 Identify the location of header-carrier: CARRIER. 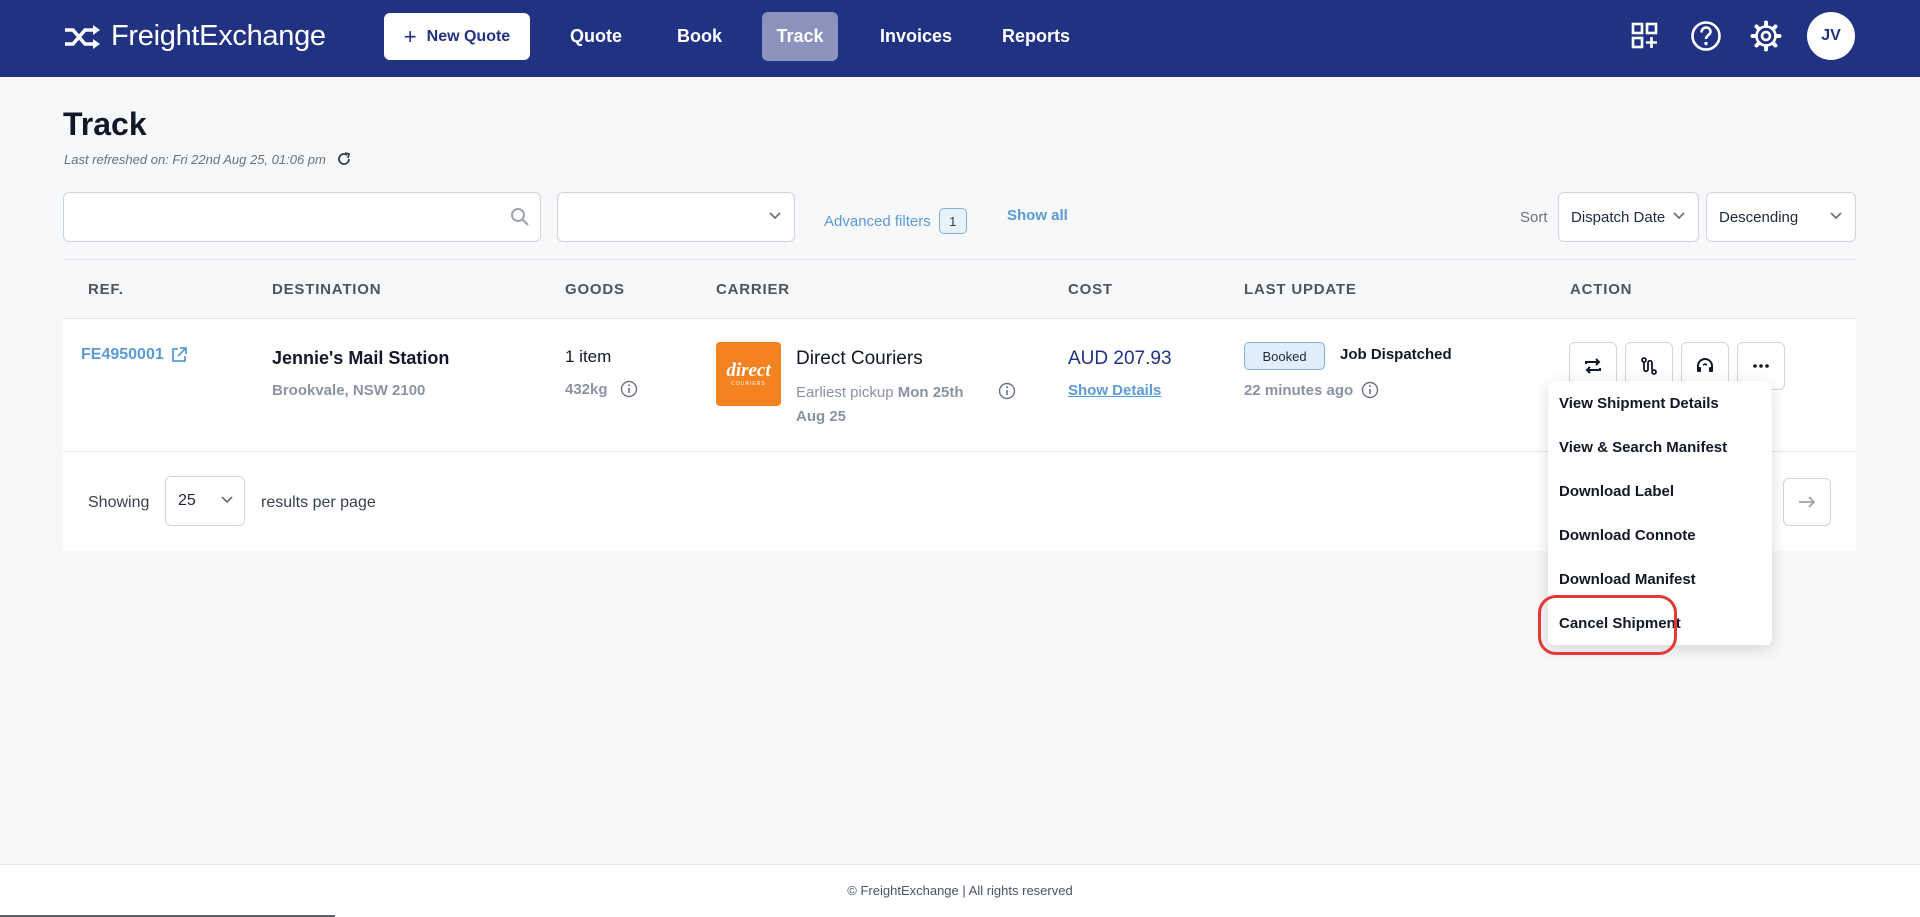
(753, 289).